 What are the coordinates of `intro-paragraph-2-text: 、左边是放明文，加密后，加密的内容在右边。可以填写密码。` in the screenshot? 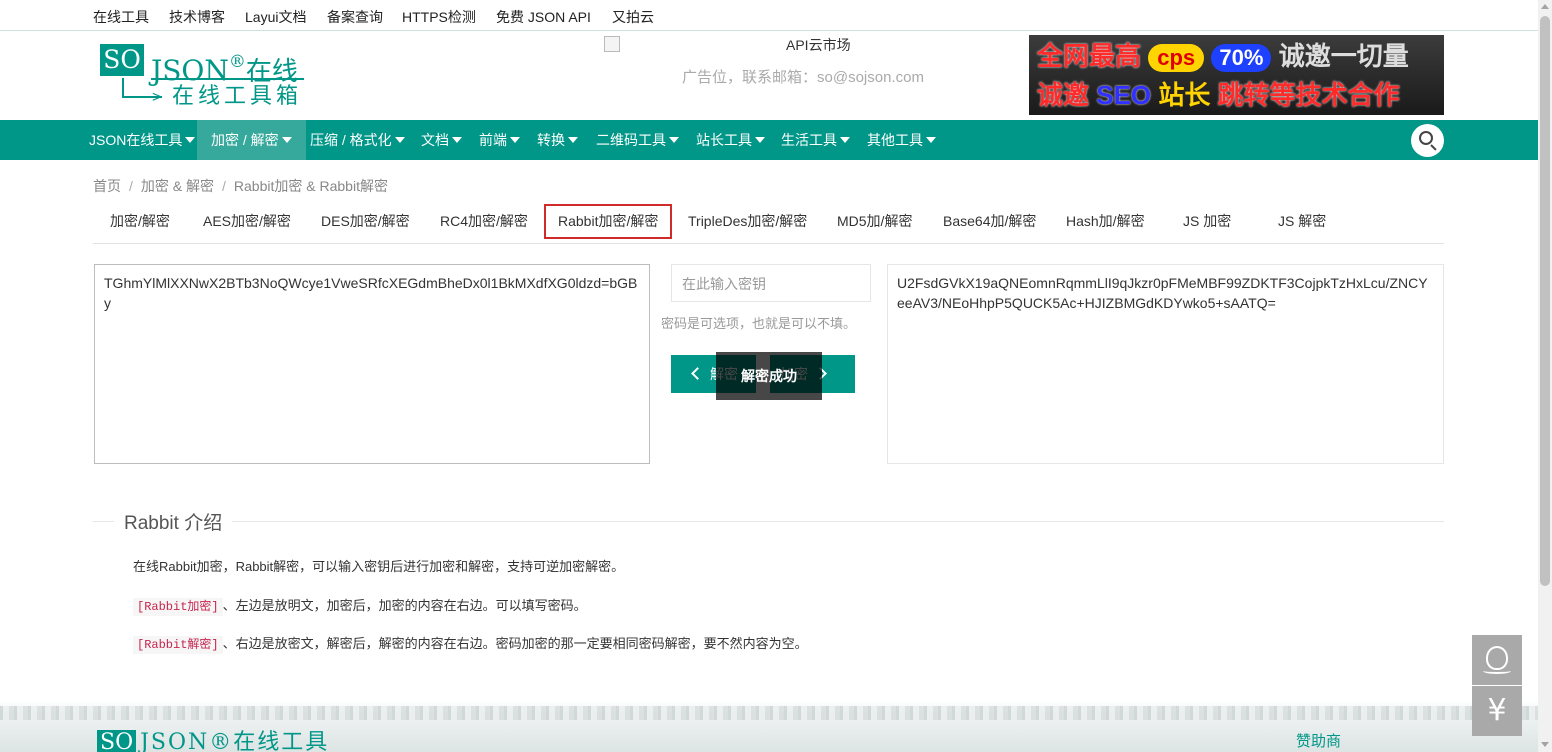 It's located at (404, 605).